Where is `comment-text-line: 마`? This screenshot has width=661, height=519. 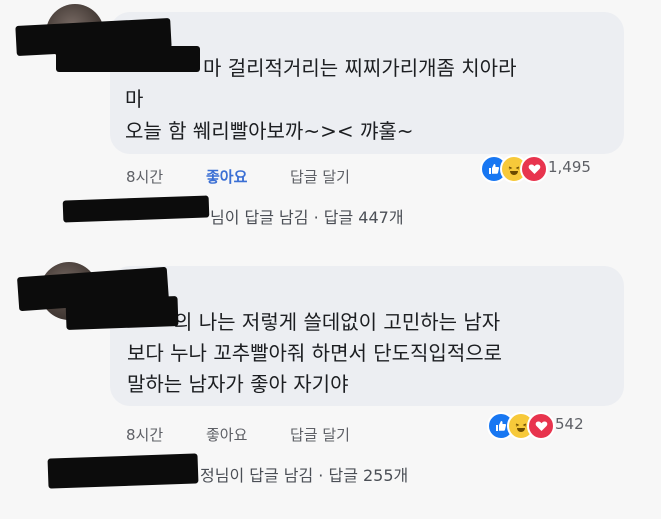
comment-text-line: 마 is located at coordinates (134, 99).